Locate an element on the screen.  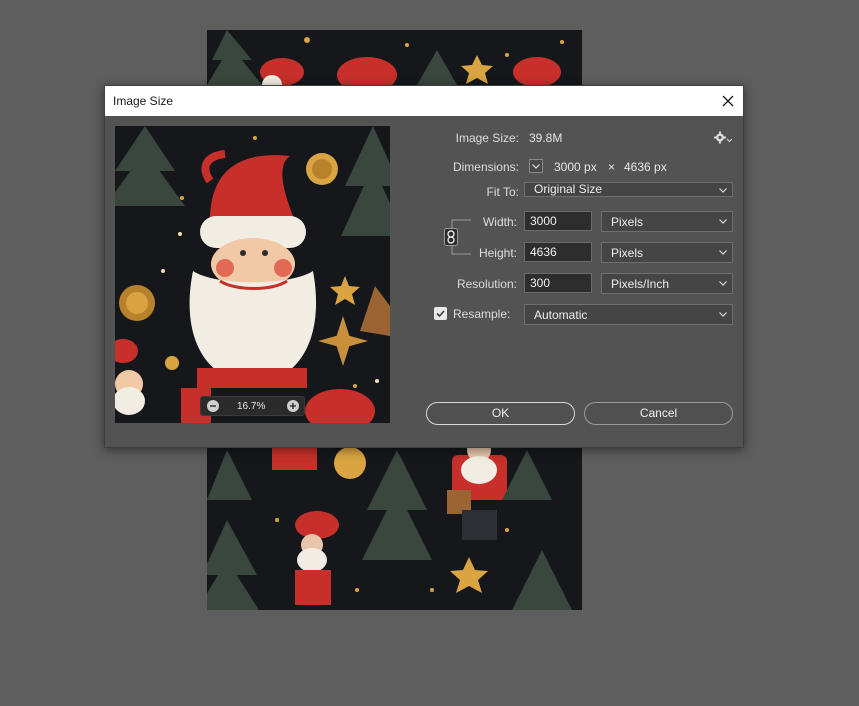
link-icon is located at coordinates (451, 237).